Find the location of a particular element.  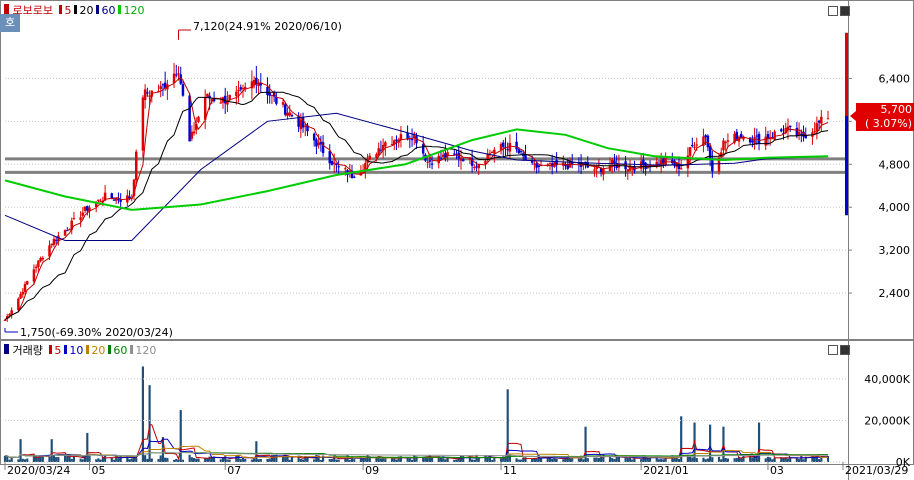

price-panel-restore-button is located at coordinates (833, 11).